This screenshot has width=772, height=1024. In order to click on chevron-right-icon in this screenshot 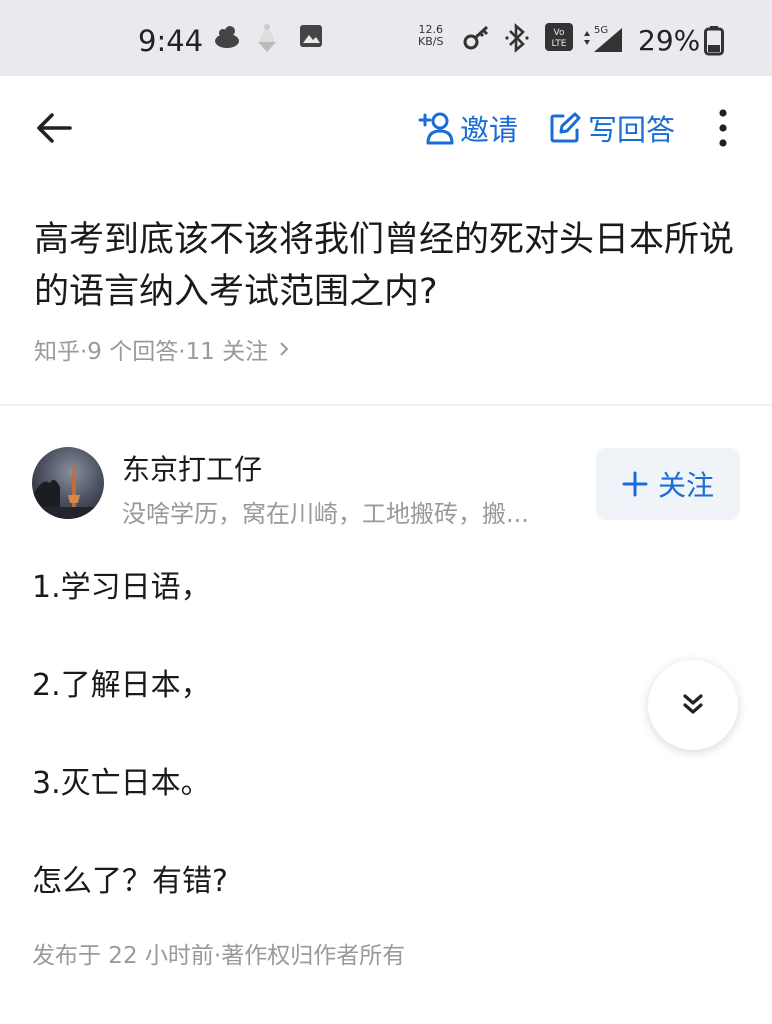, I will do `click(284, 349)`.